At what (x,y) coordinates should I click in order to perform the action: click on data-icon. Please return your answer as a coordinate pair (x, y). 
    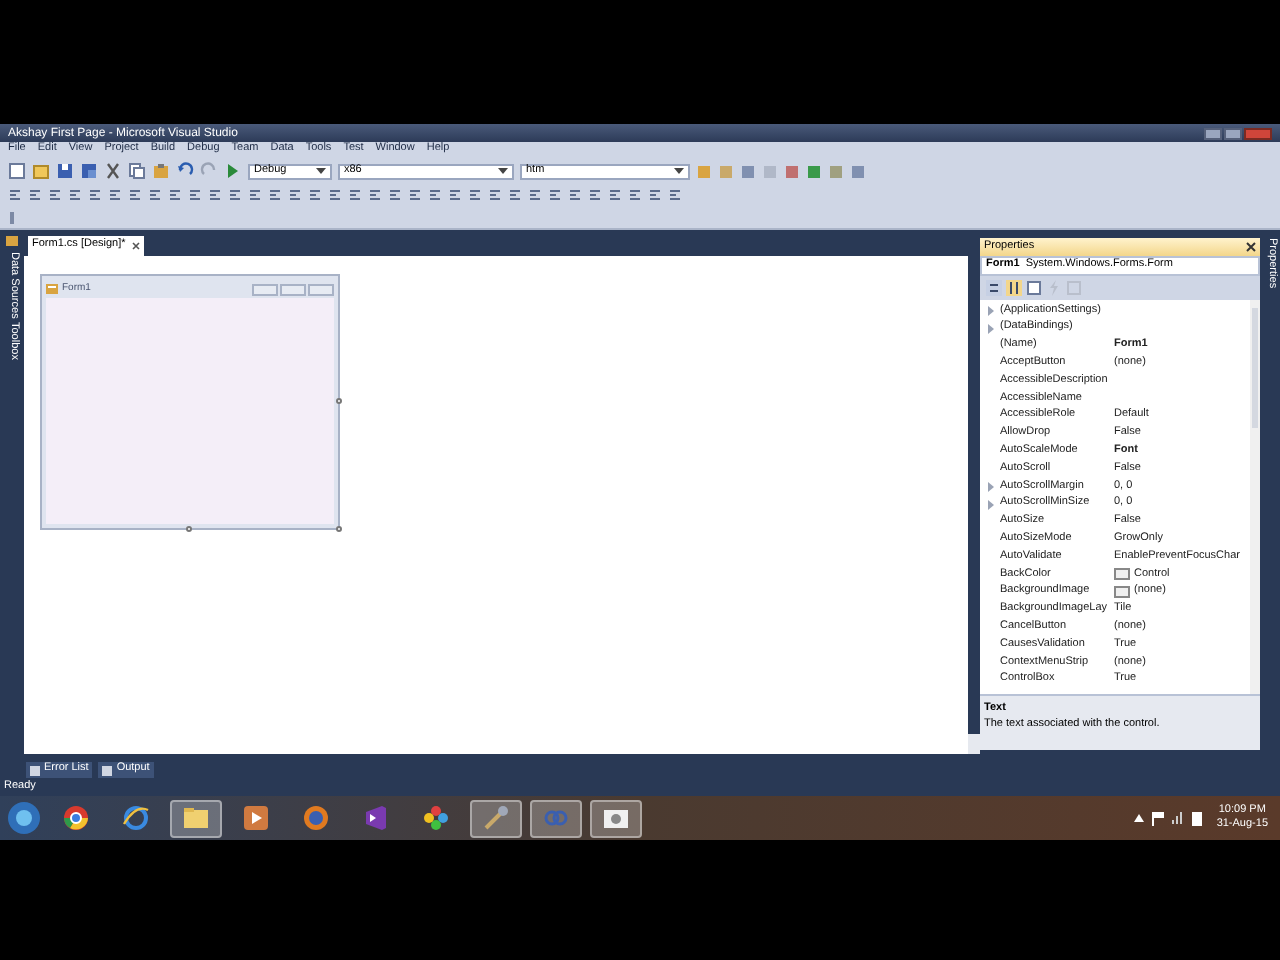
    Looking at the image, I should click on (12, 241).